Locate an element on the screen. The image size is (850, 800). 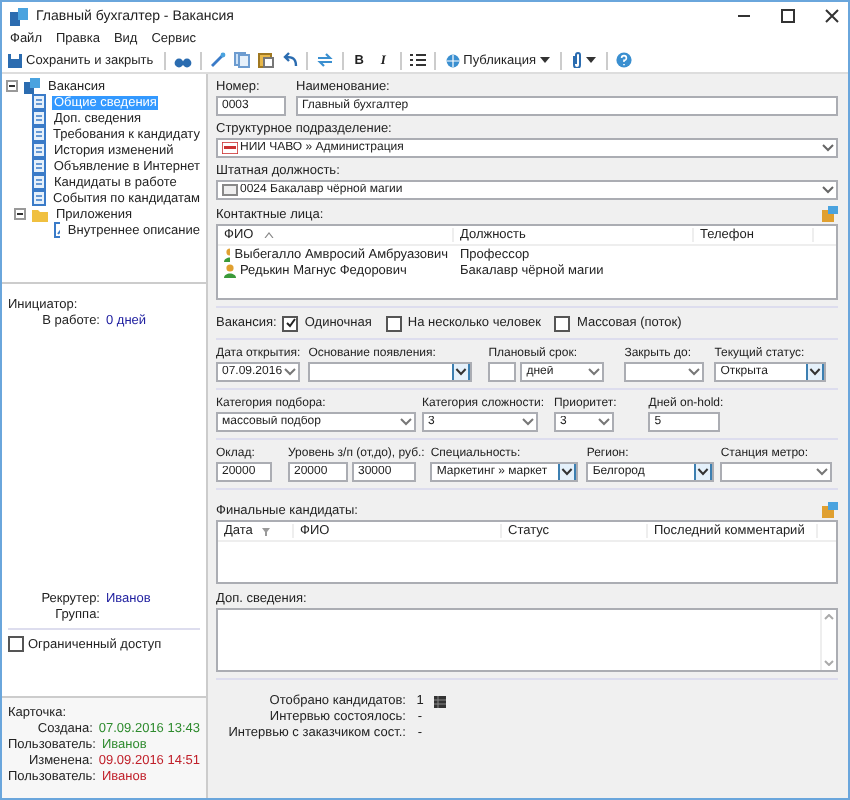
save-icon is located at coordinates (15, 60).